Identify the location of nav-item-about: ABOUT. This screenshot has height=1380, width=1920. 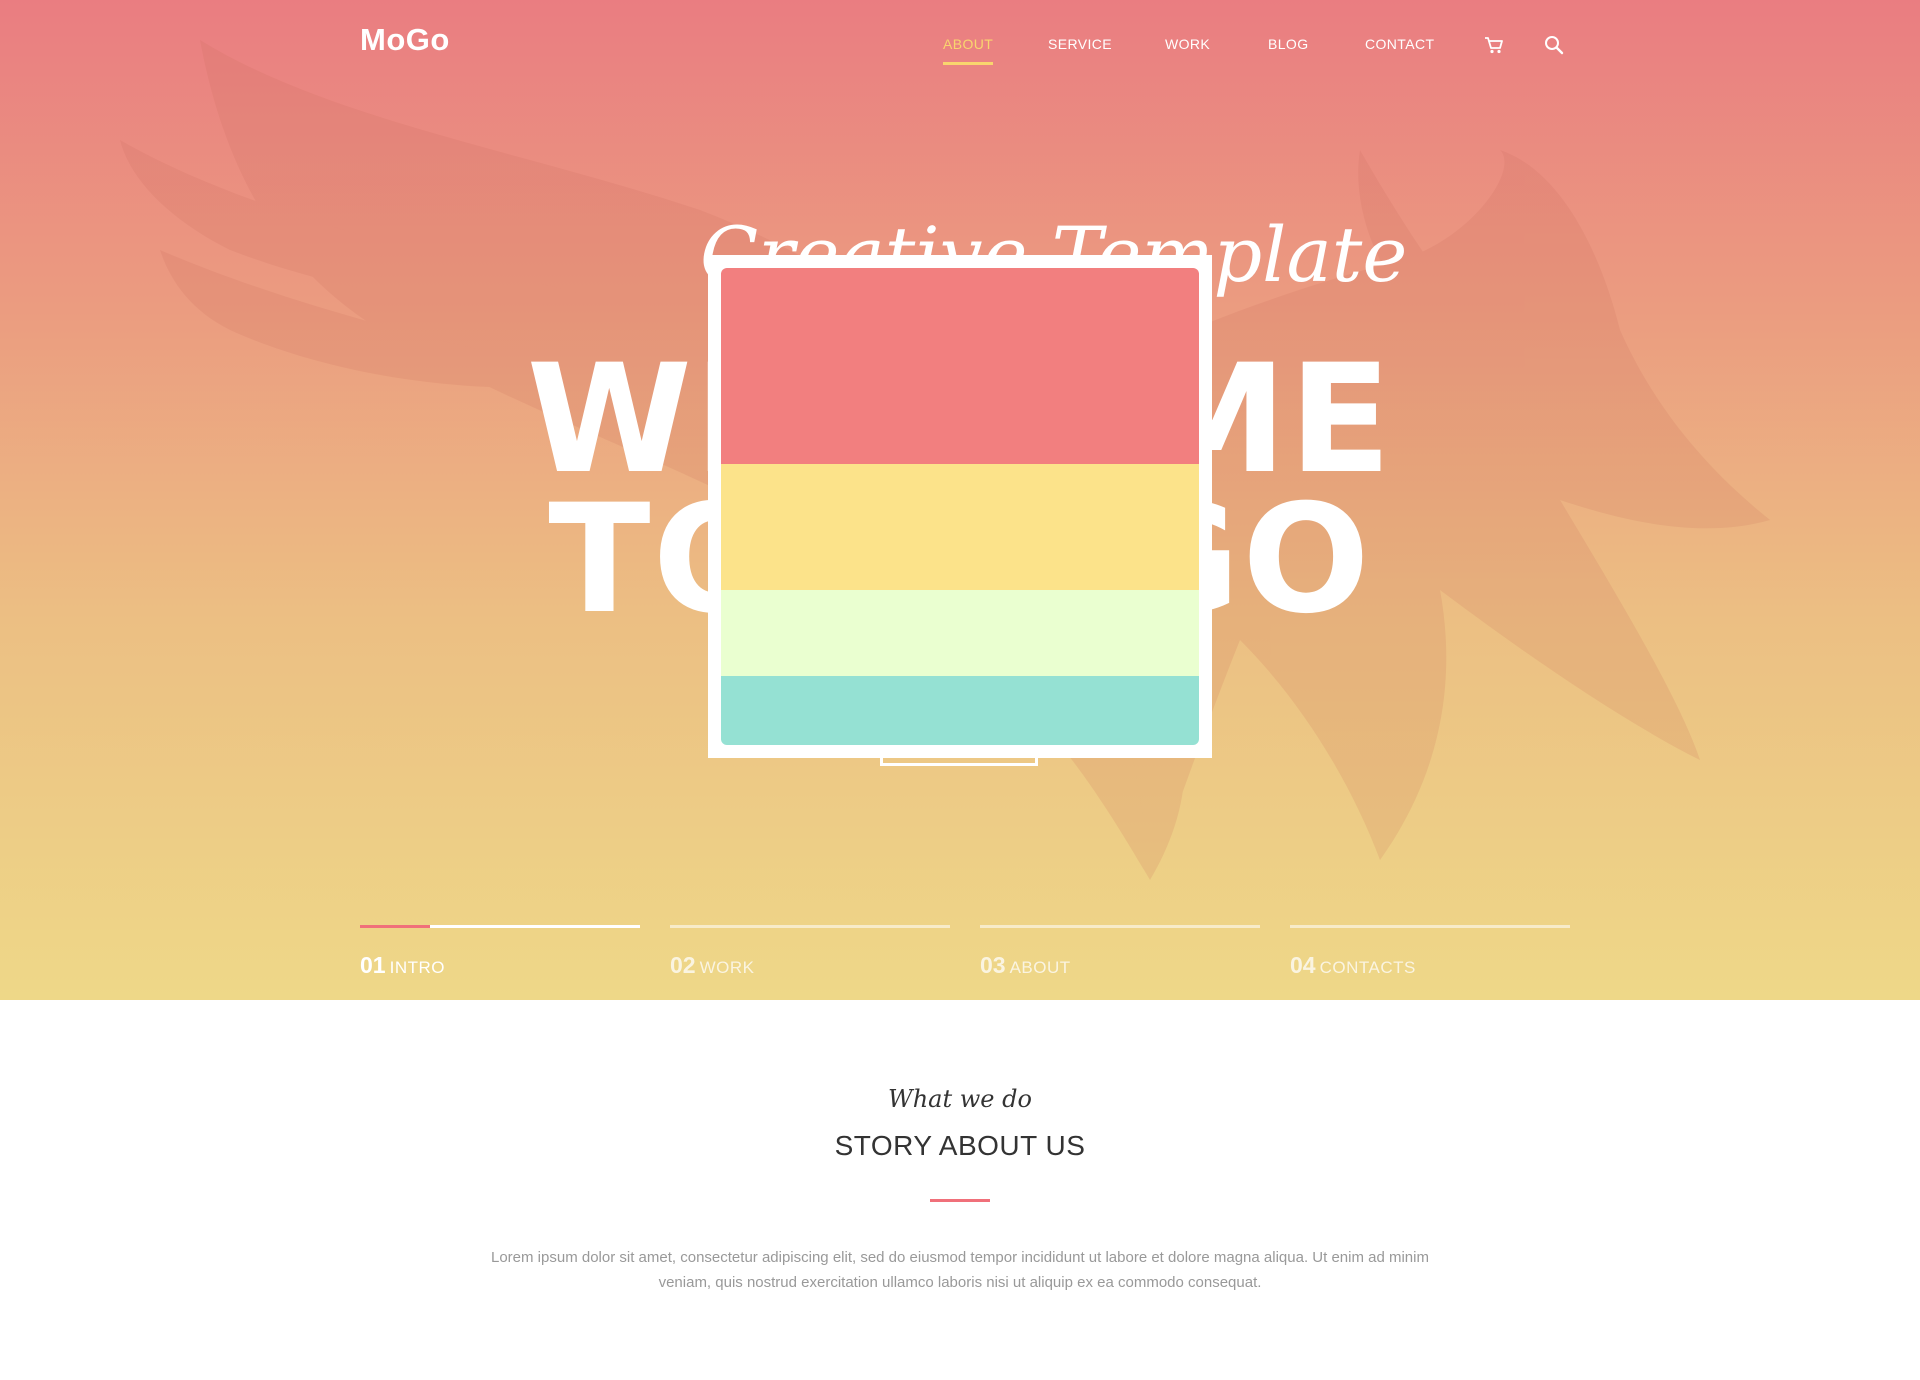
(968, 50).